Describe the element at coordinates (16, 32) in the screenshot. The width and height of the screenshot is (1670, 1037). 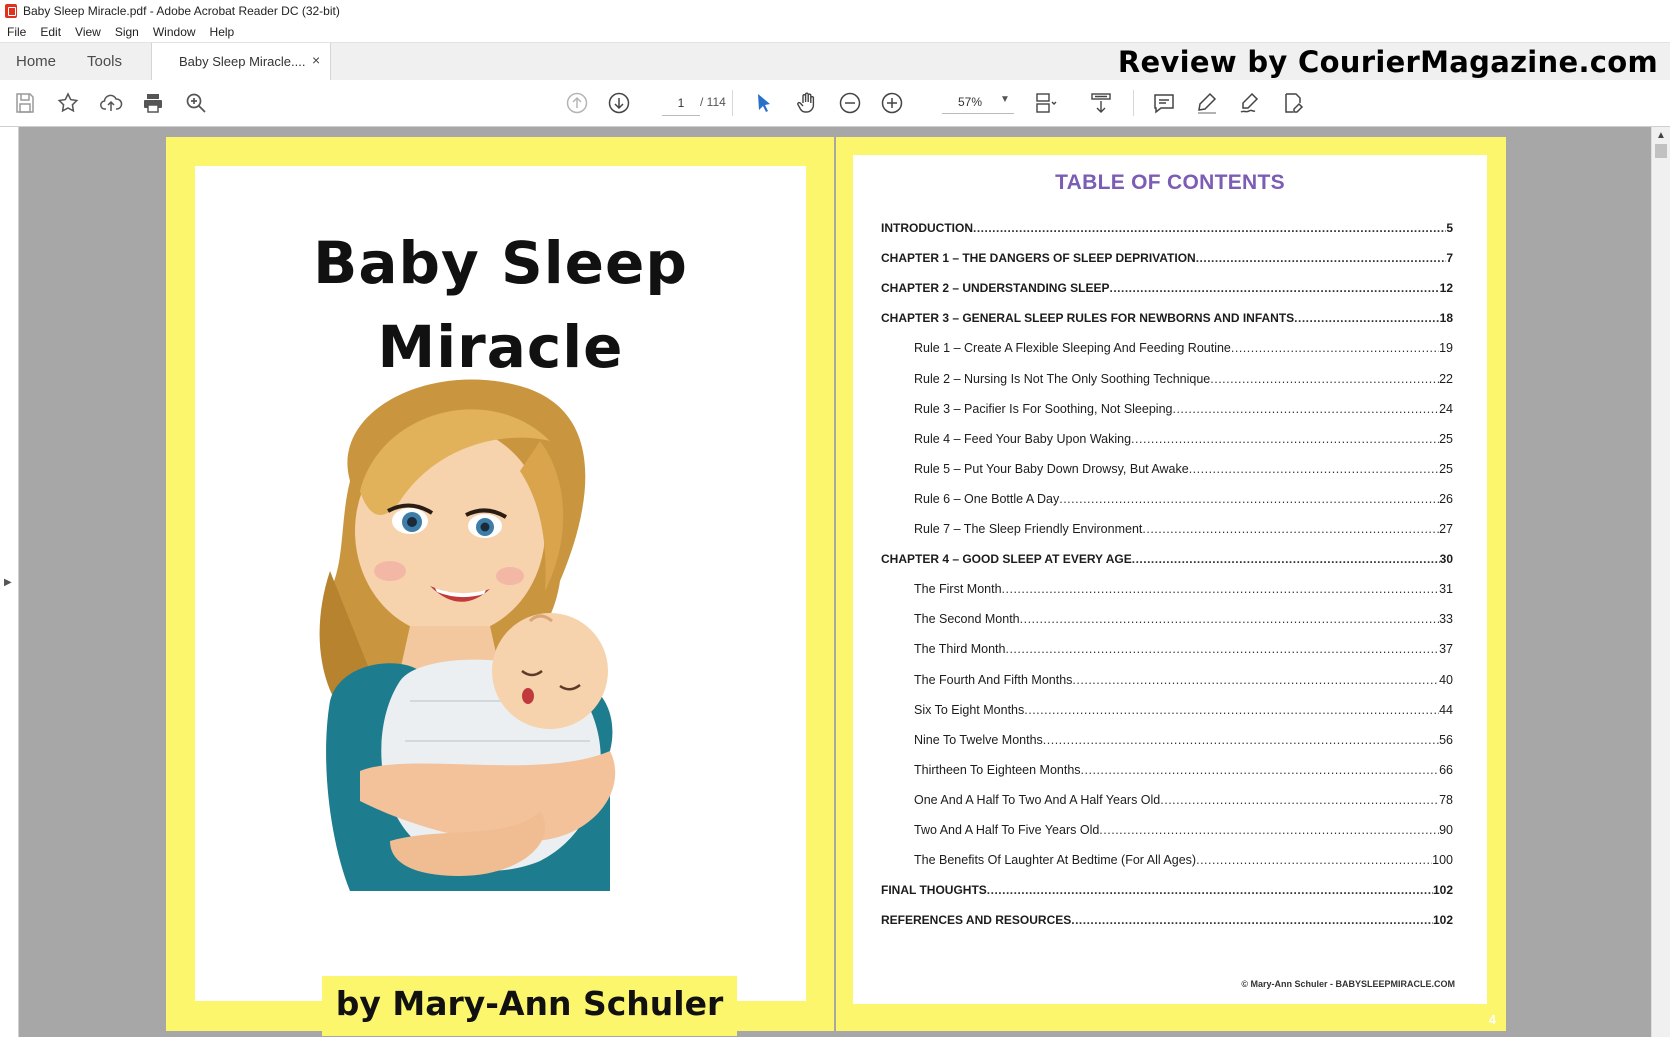
I see `menu-file: File` at that location.